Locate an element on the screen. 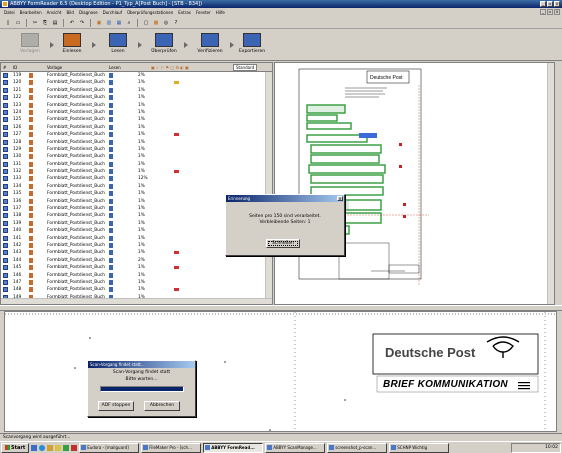  list-row: 132 Formblatt_Postdienst_Buch 1% is located at coordinates (136, 171).